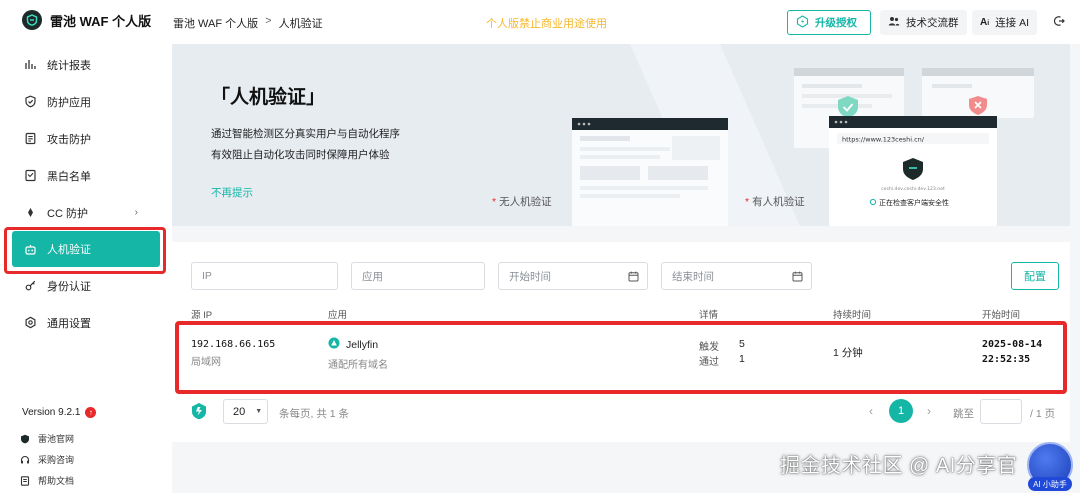 The height and width of the screenshot is (493, 1080). Describe the element at coordinates (56, 460) in the screenshot. I see `footer-link-label: 采购咨询` at that location.